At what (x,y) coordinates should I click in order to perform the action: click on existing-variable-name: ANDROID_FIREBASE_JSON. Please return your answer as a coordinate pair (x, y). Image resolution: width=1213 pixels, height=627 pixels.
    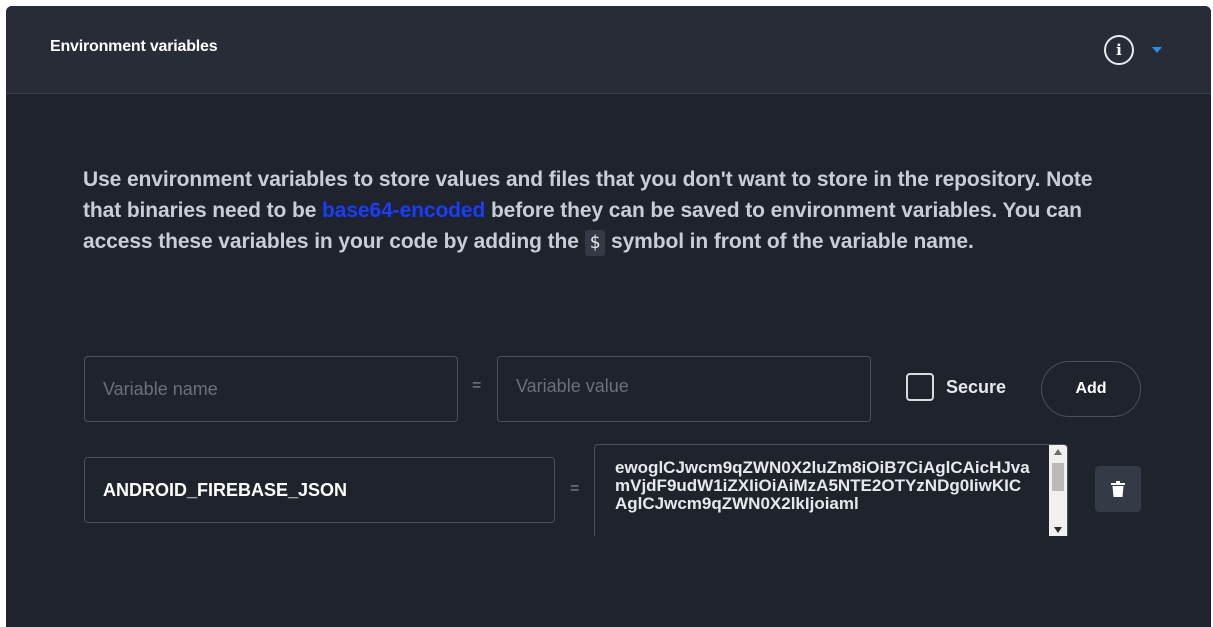
    Looking at the image, I should click on (319, 490).